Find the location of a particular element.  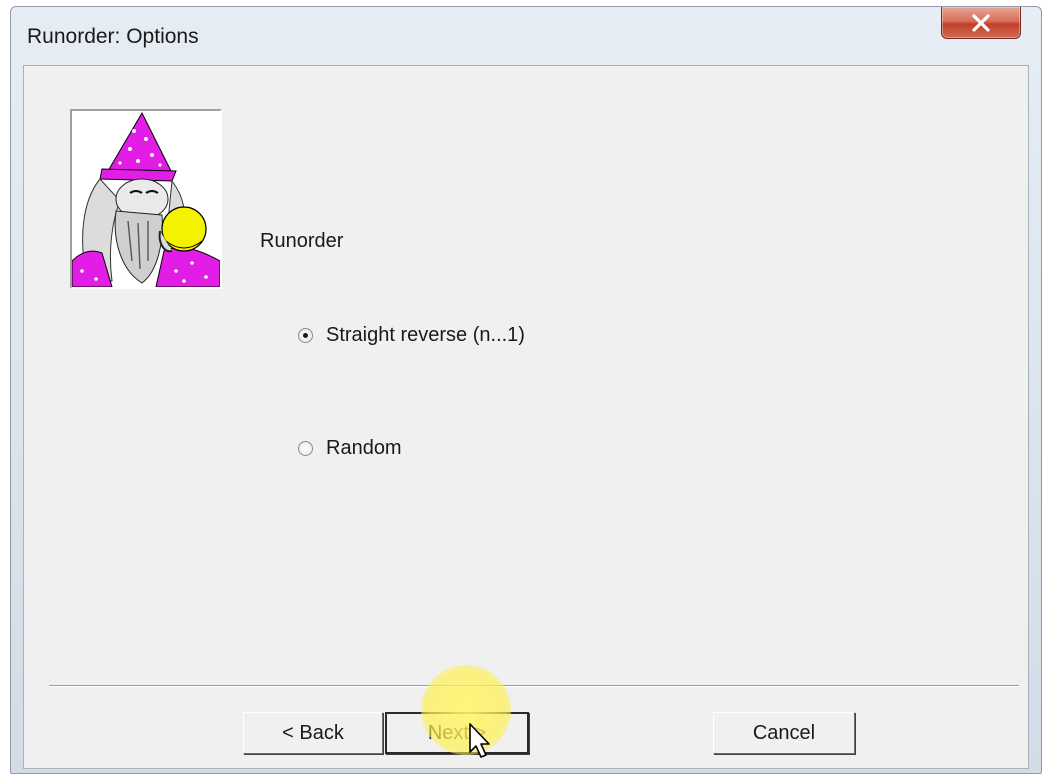

window-title: Runorder: Options is located at coordinates (113, 36).